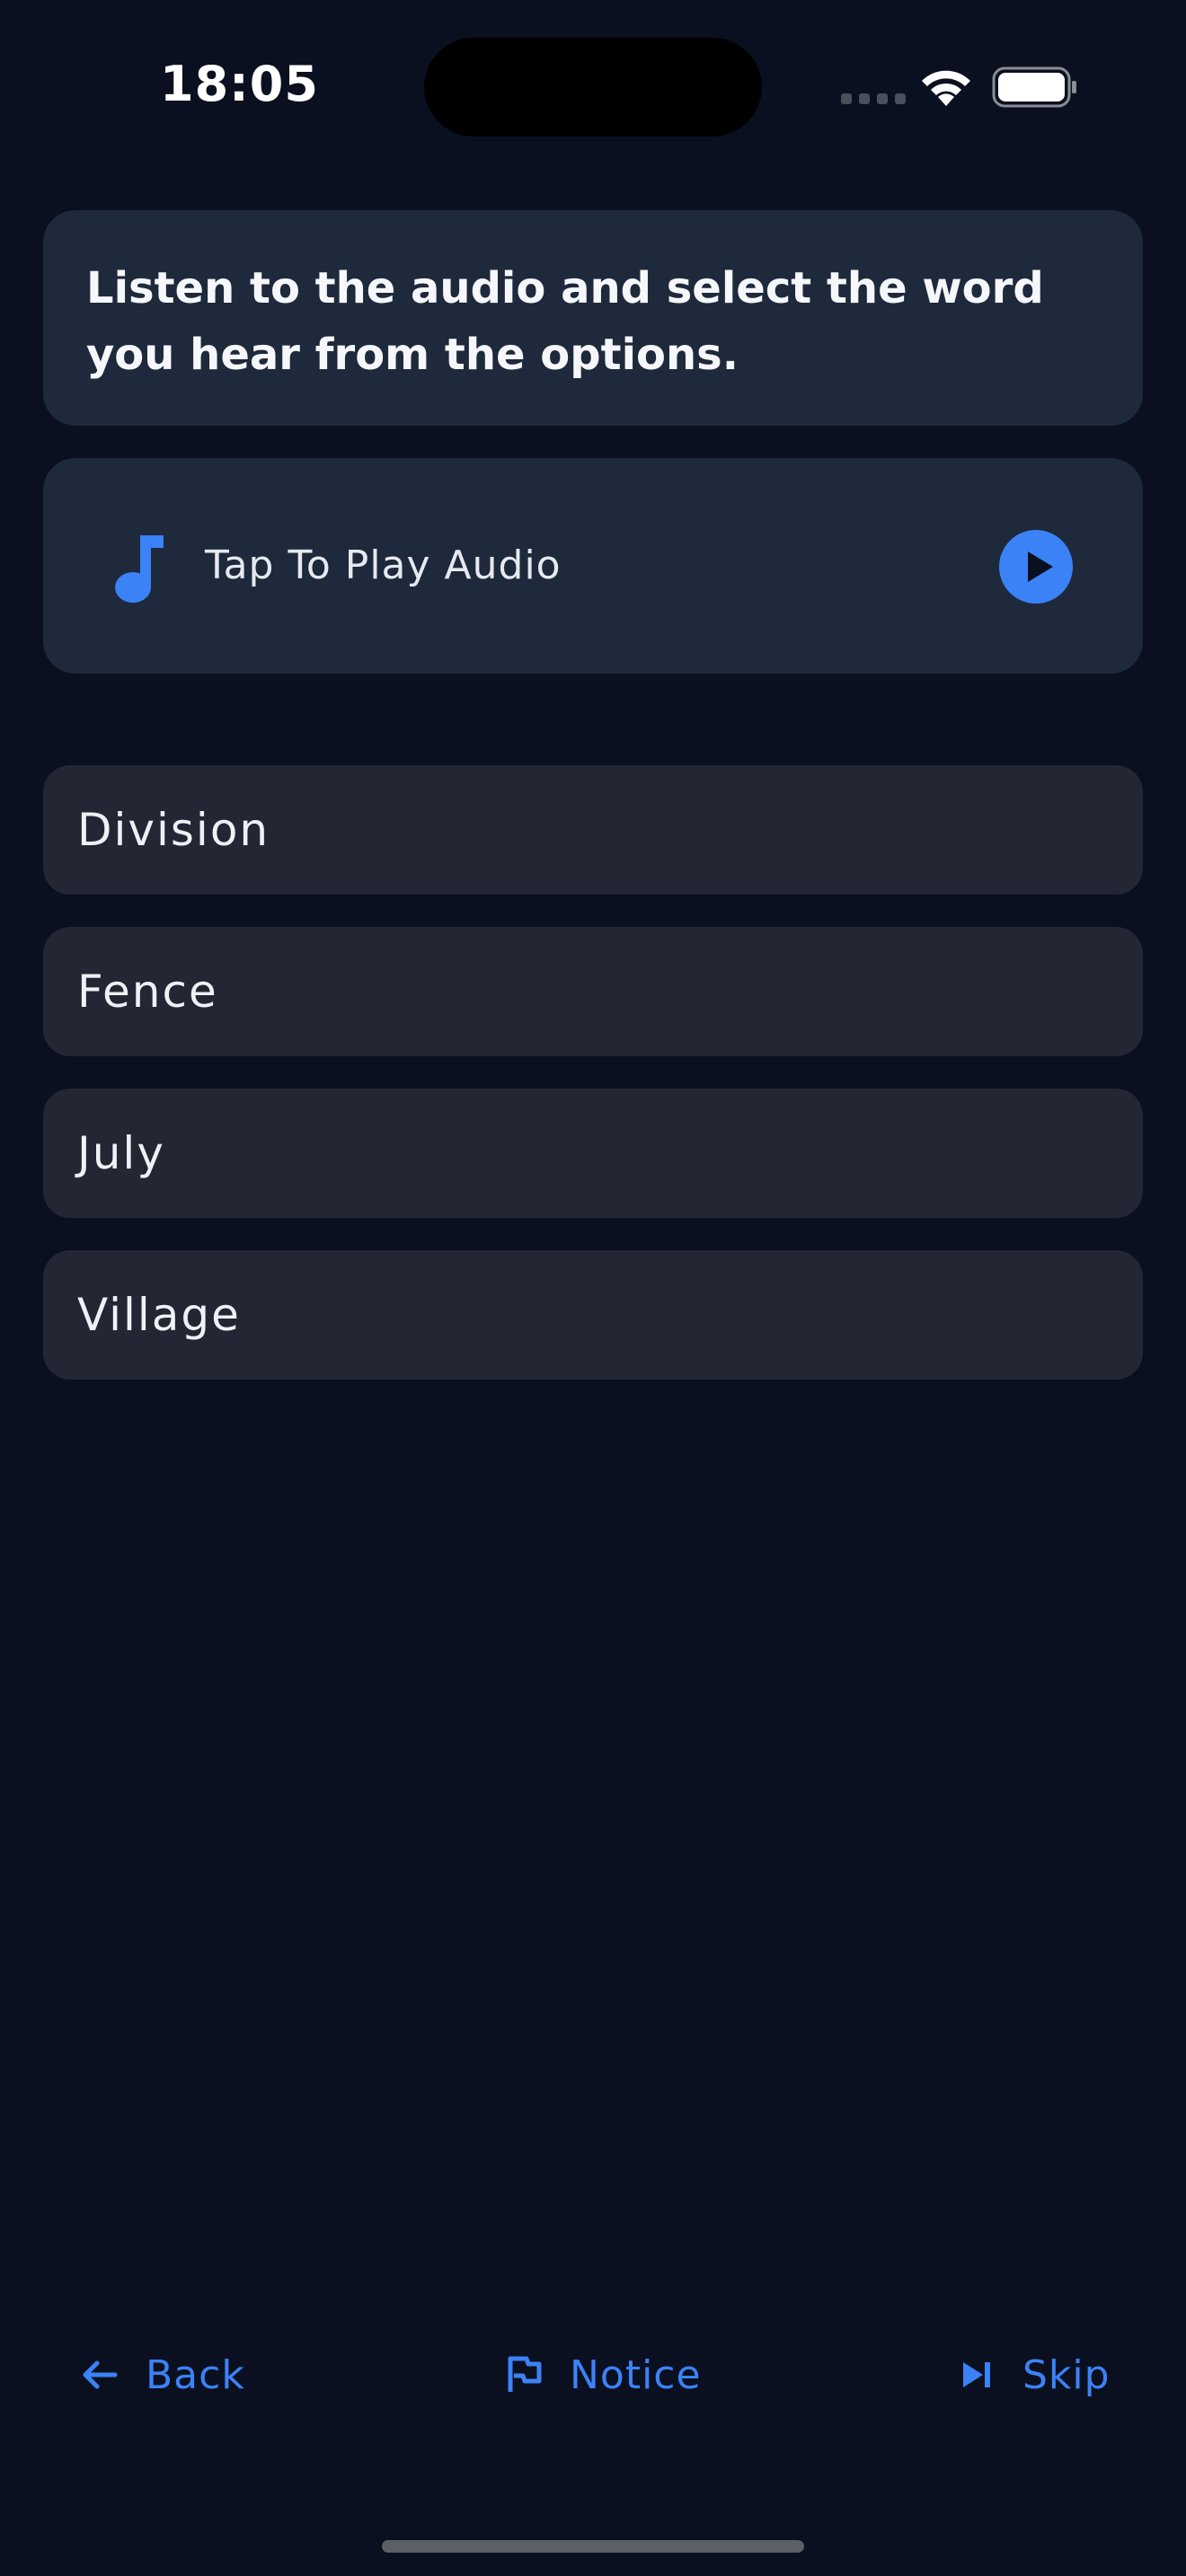  What do you see at coordinates (195, 2374) in the screenshot?
I see `back-label: Back` at bounding box center [195, 2374].